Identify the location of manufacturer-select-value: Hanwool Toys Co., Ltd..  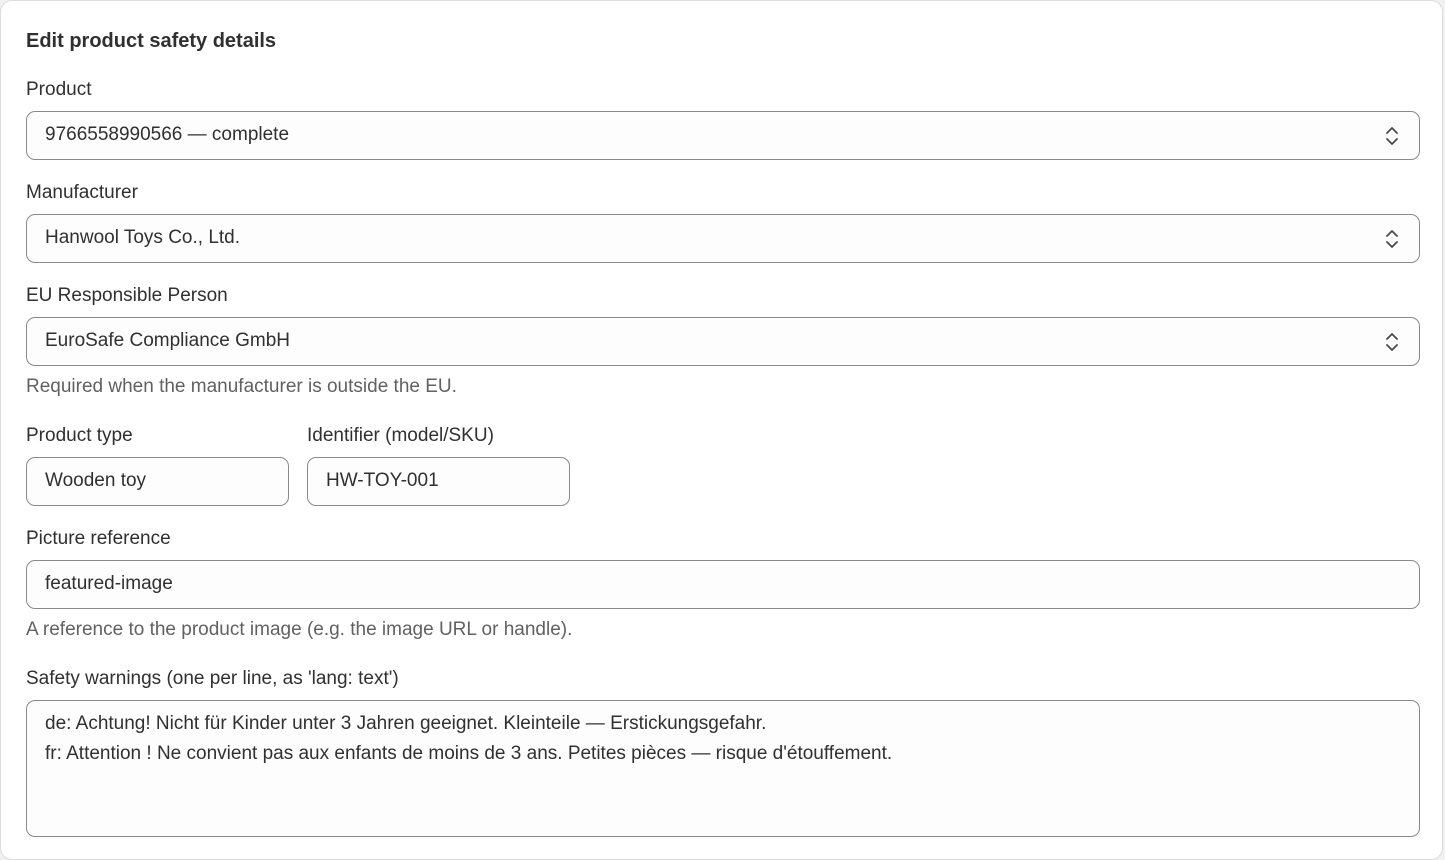
(143, 237).